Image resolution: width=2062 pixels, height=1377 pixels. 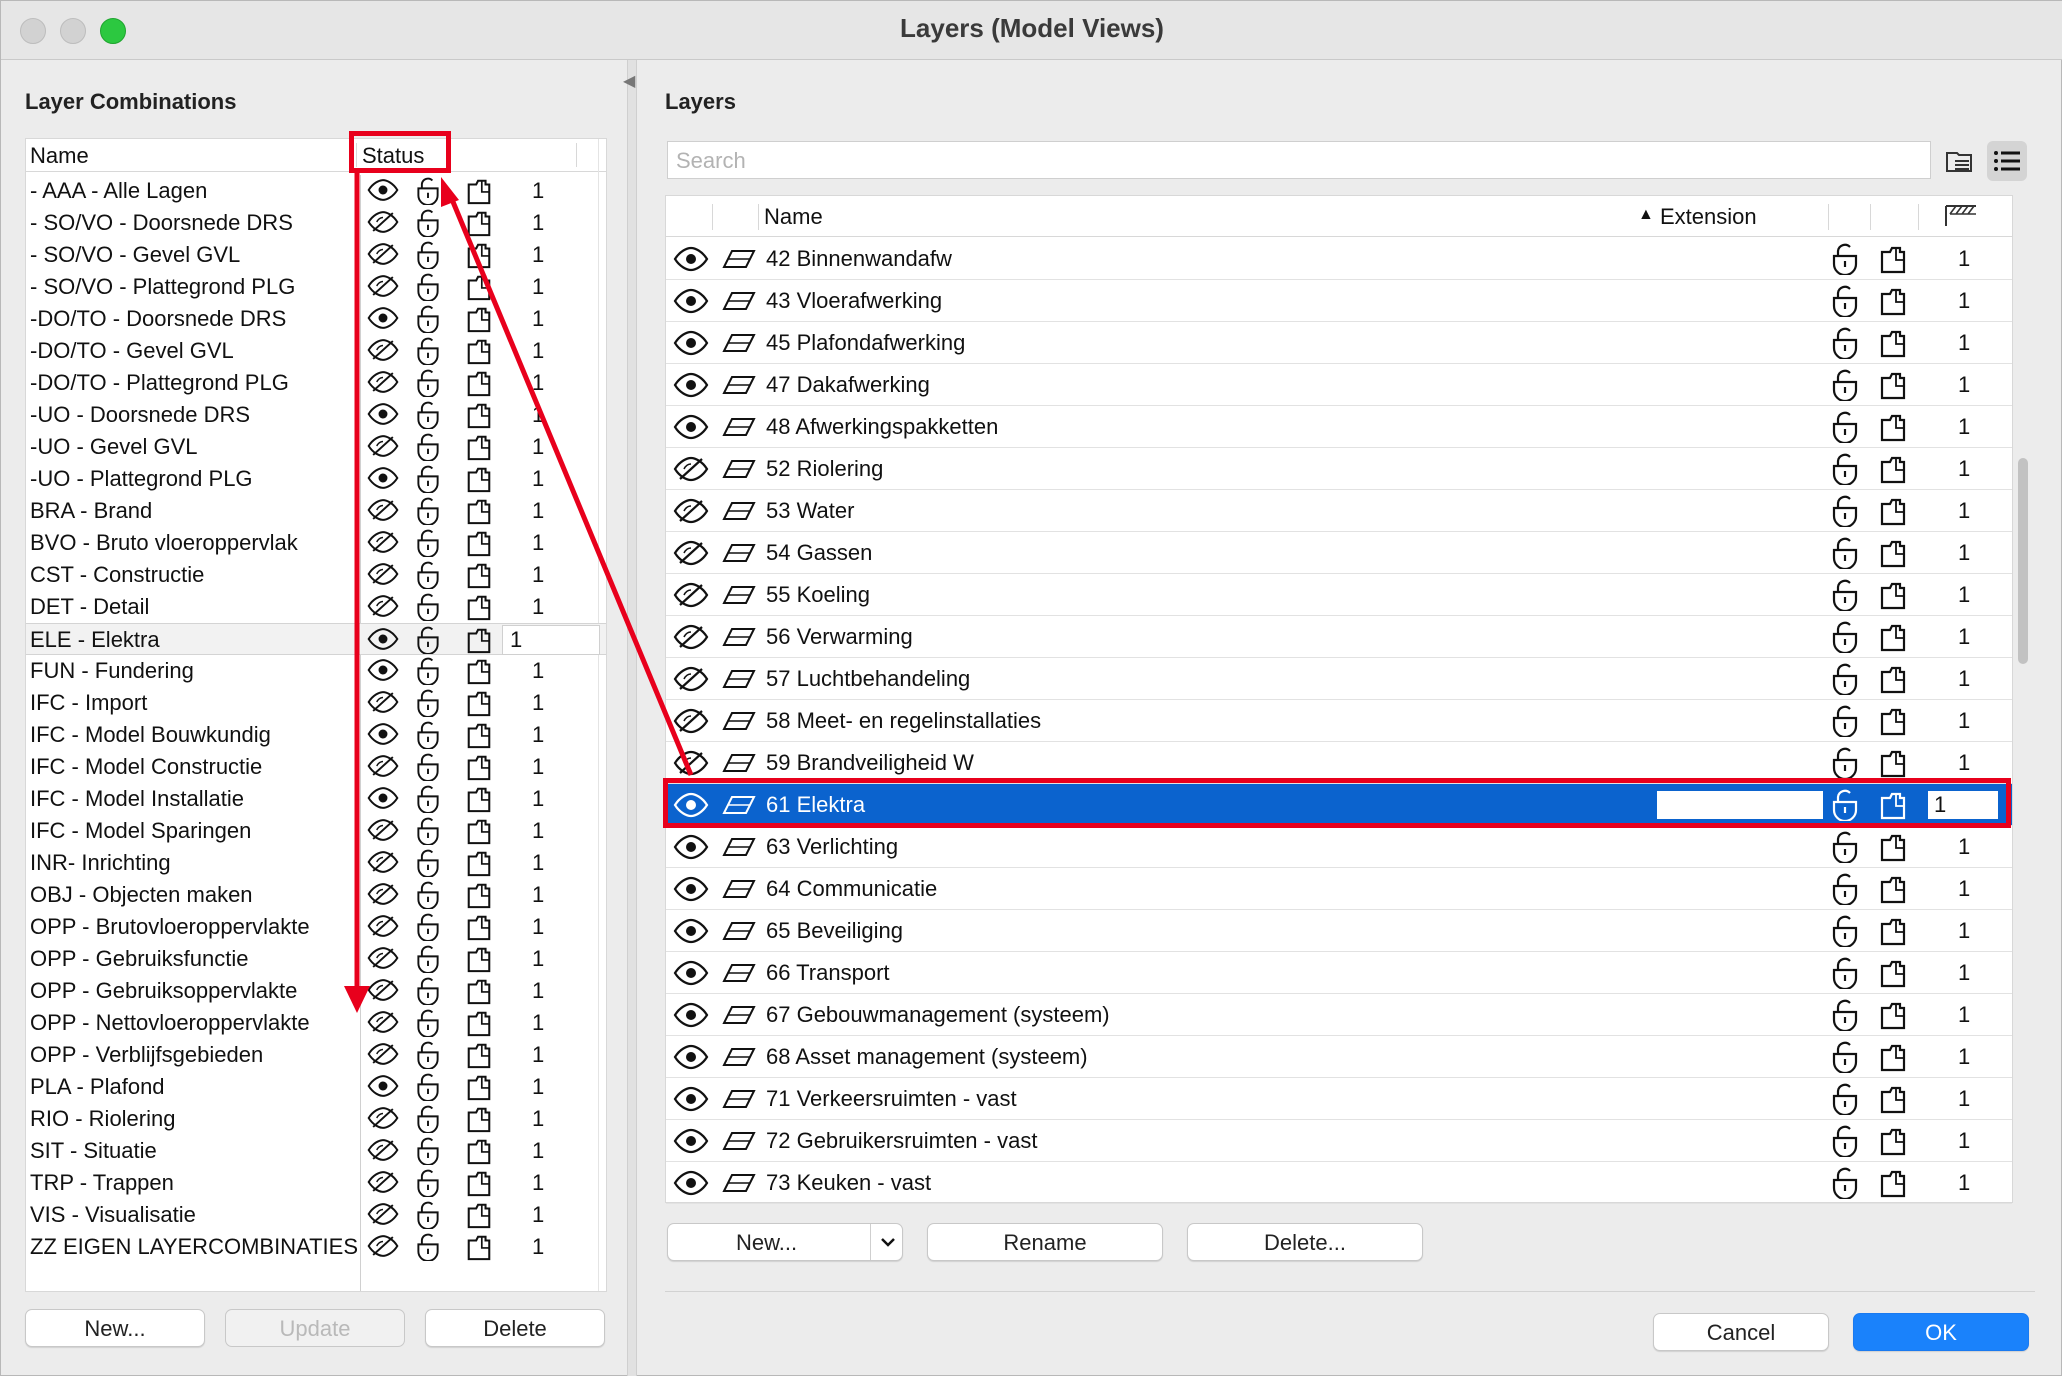 I want to click on layer-combination-row: - SO/VO - Doorsnede DRS 1, so click(x=316, y=223).